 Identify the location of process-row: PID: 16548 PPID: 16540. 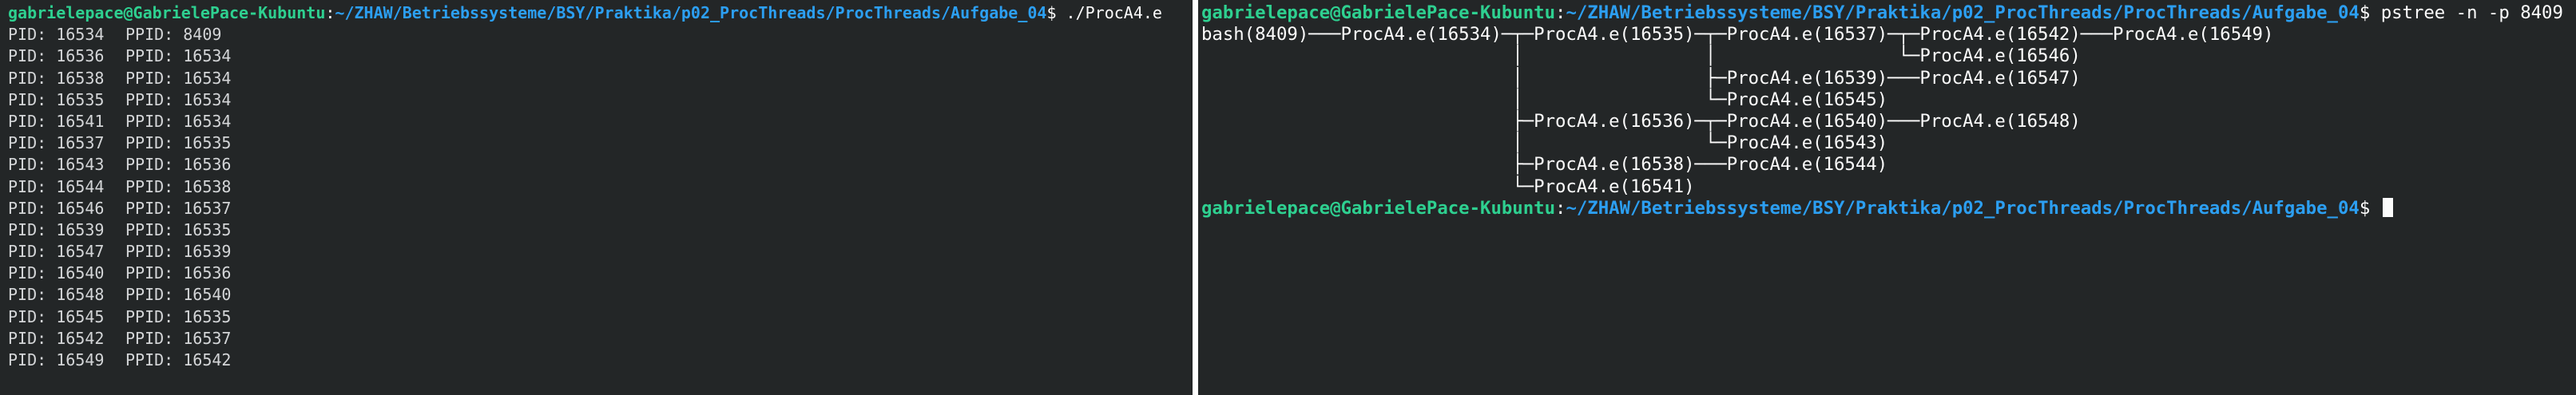
(600, 295).